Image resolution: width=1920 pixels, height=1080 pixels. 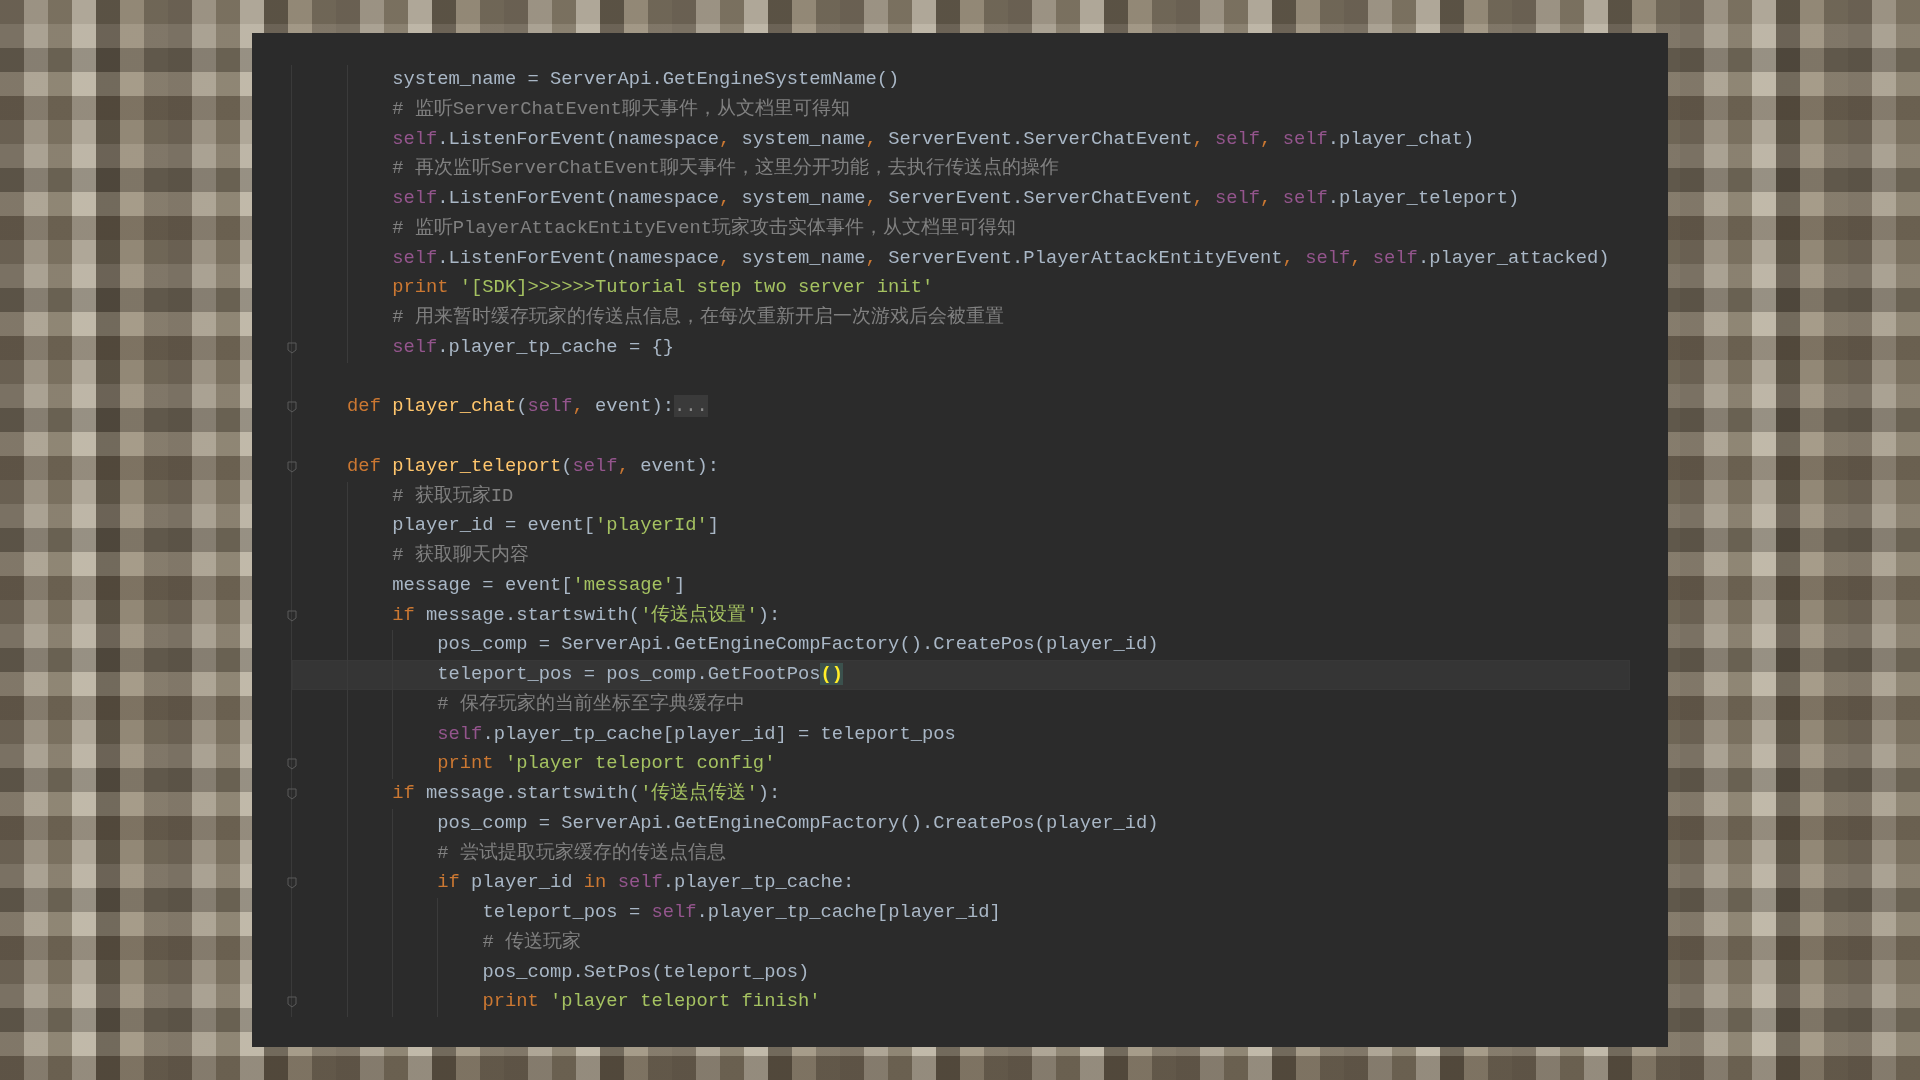 I want to click on code-line: self.ListenForEvent(namespace, system_name, ServerEvent.ServerChatEvent, self, self.player_chat), so click(x=933, y=139).